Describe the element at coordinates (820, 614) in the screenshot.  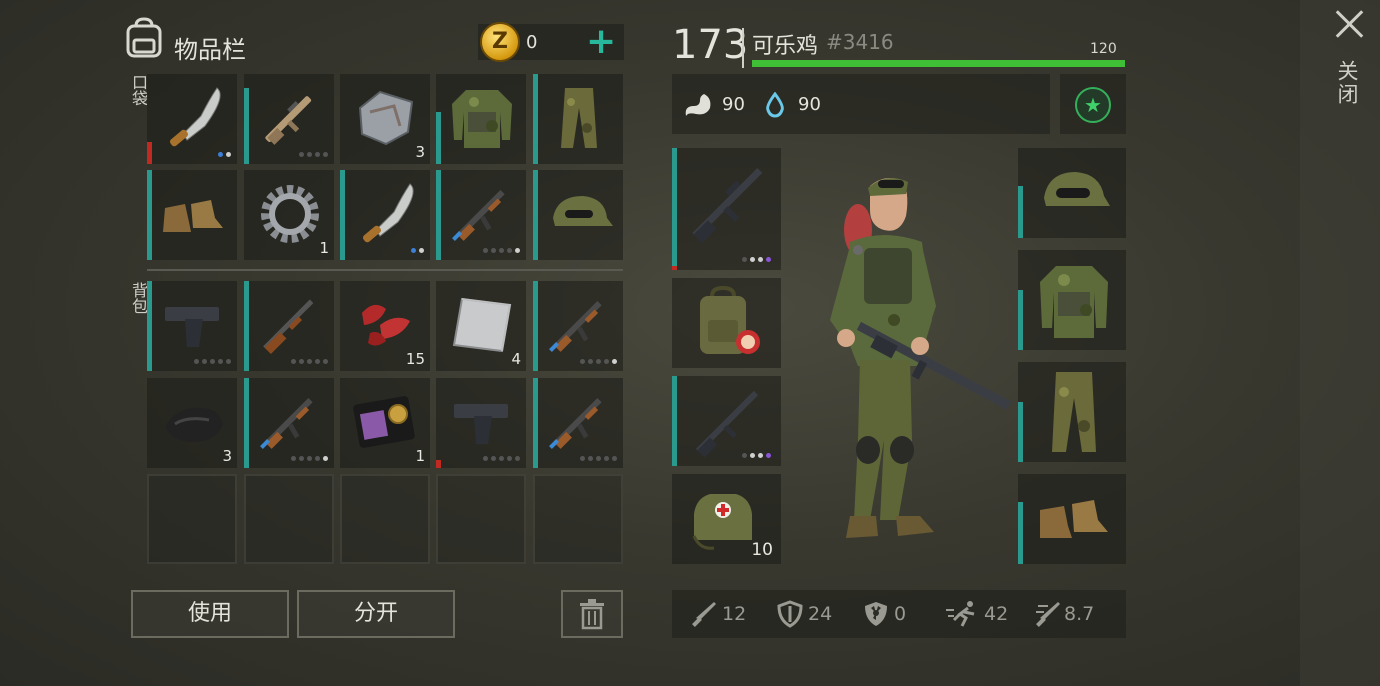
I see `armor-value: 24` at that location.